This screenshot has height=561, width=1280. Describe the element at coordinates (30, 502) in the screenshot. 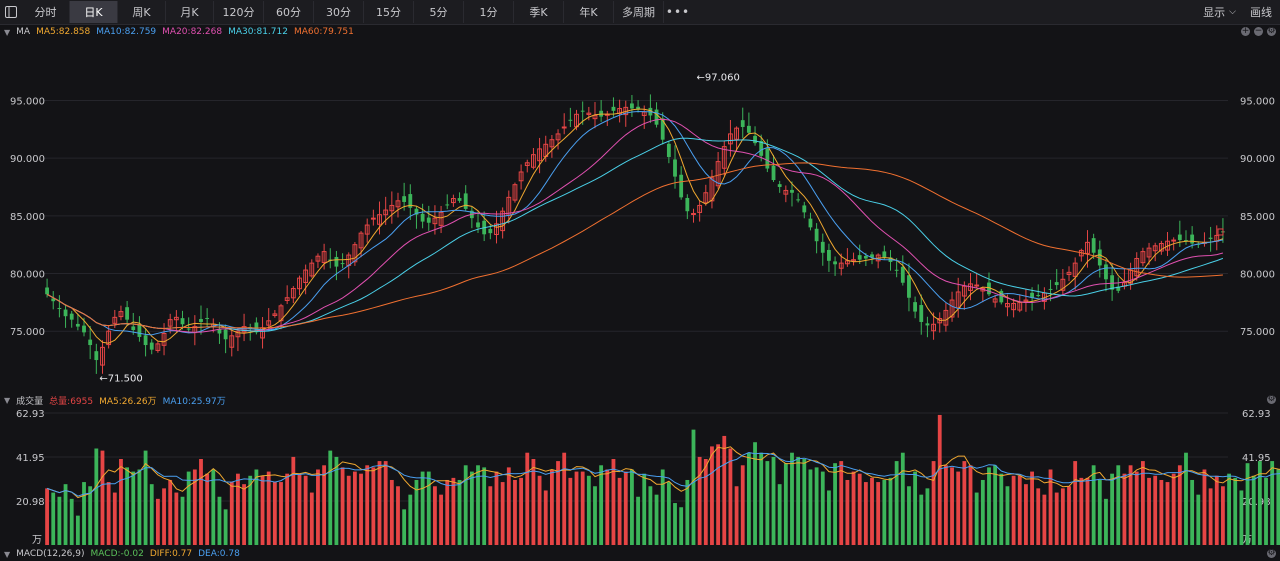

I see `volume-tick-left: 20.98` at that location.